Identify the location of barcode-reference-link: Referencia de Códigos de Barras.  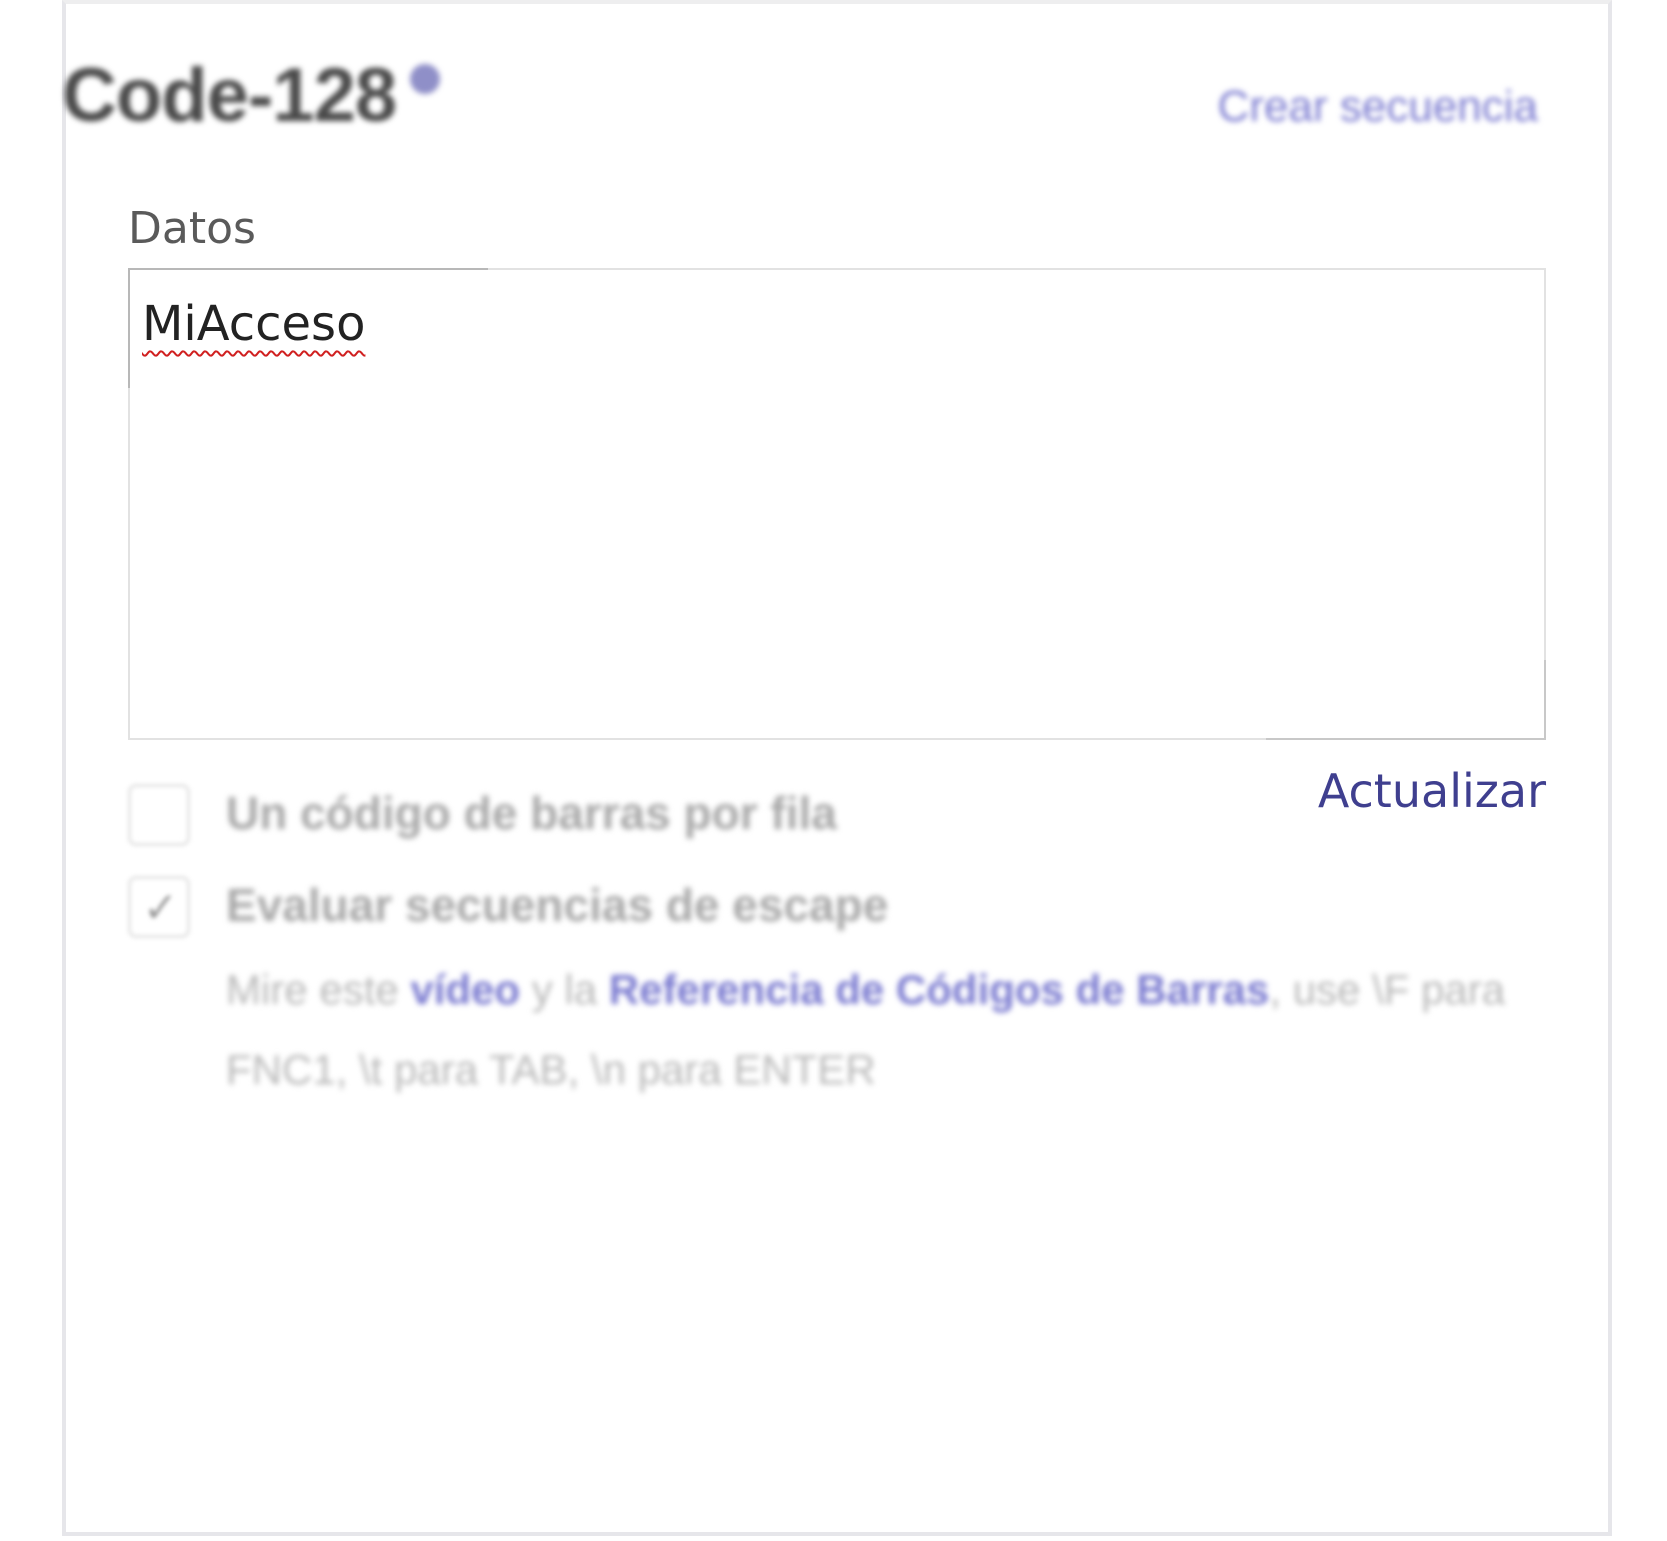
(939, 989).